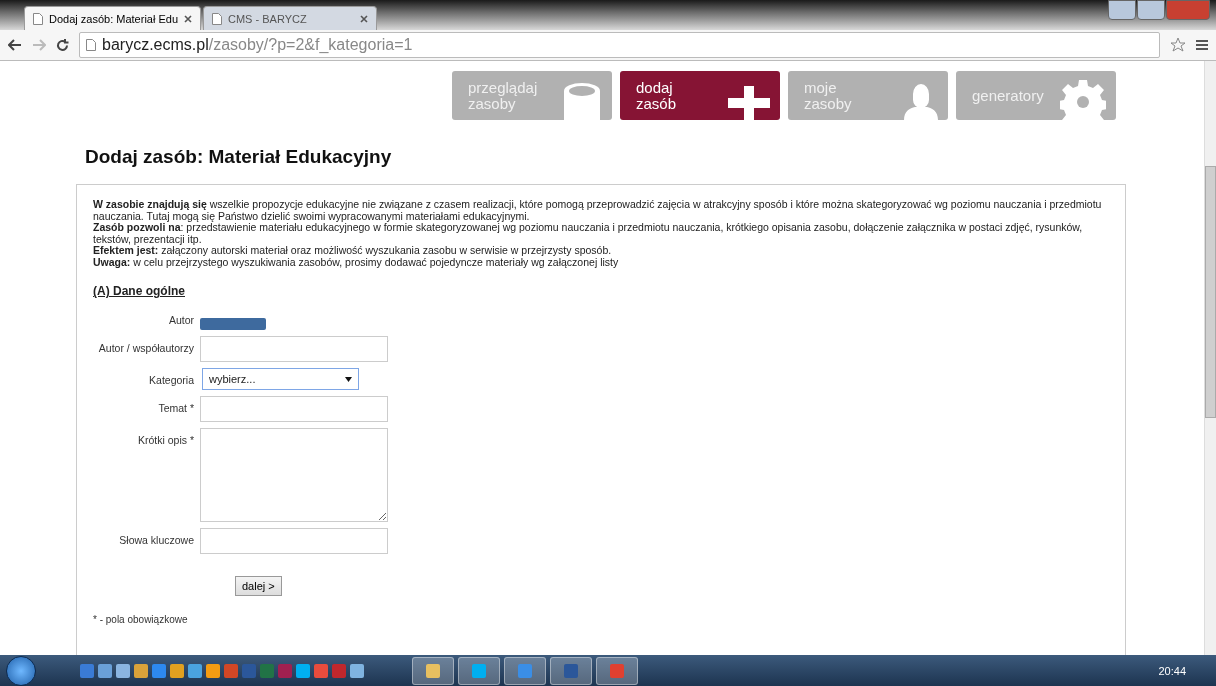  What do you see at coordinates (353, 251) in the screenshot?
I see `intro-paragraph: Efektem jest: załączony autorski materiał oraz możliwość wyszukania zasobu w serwisie w przejrzysty sposób.` at bounding box center [353, 251].